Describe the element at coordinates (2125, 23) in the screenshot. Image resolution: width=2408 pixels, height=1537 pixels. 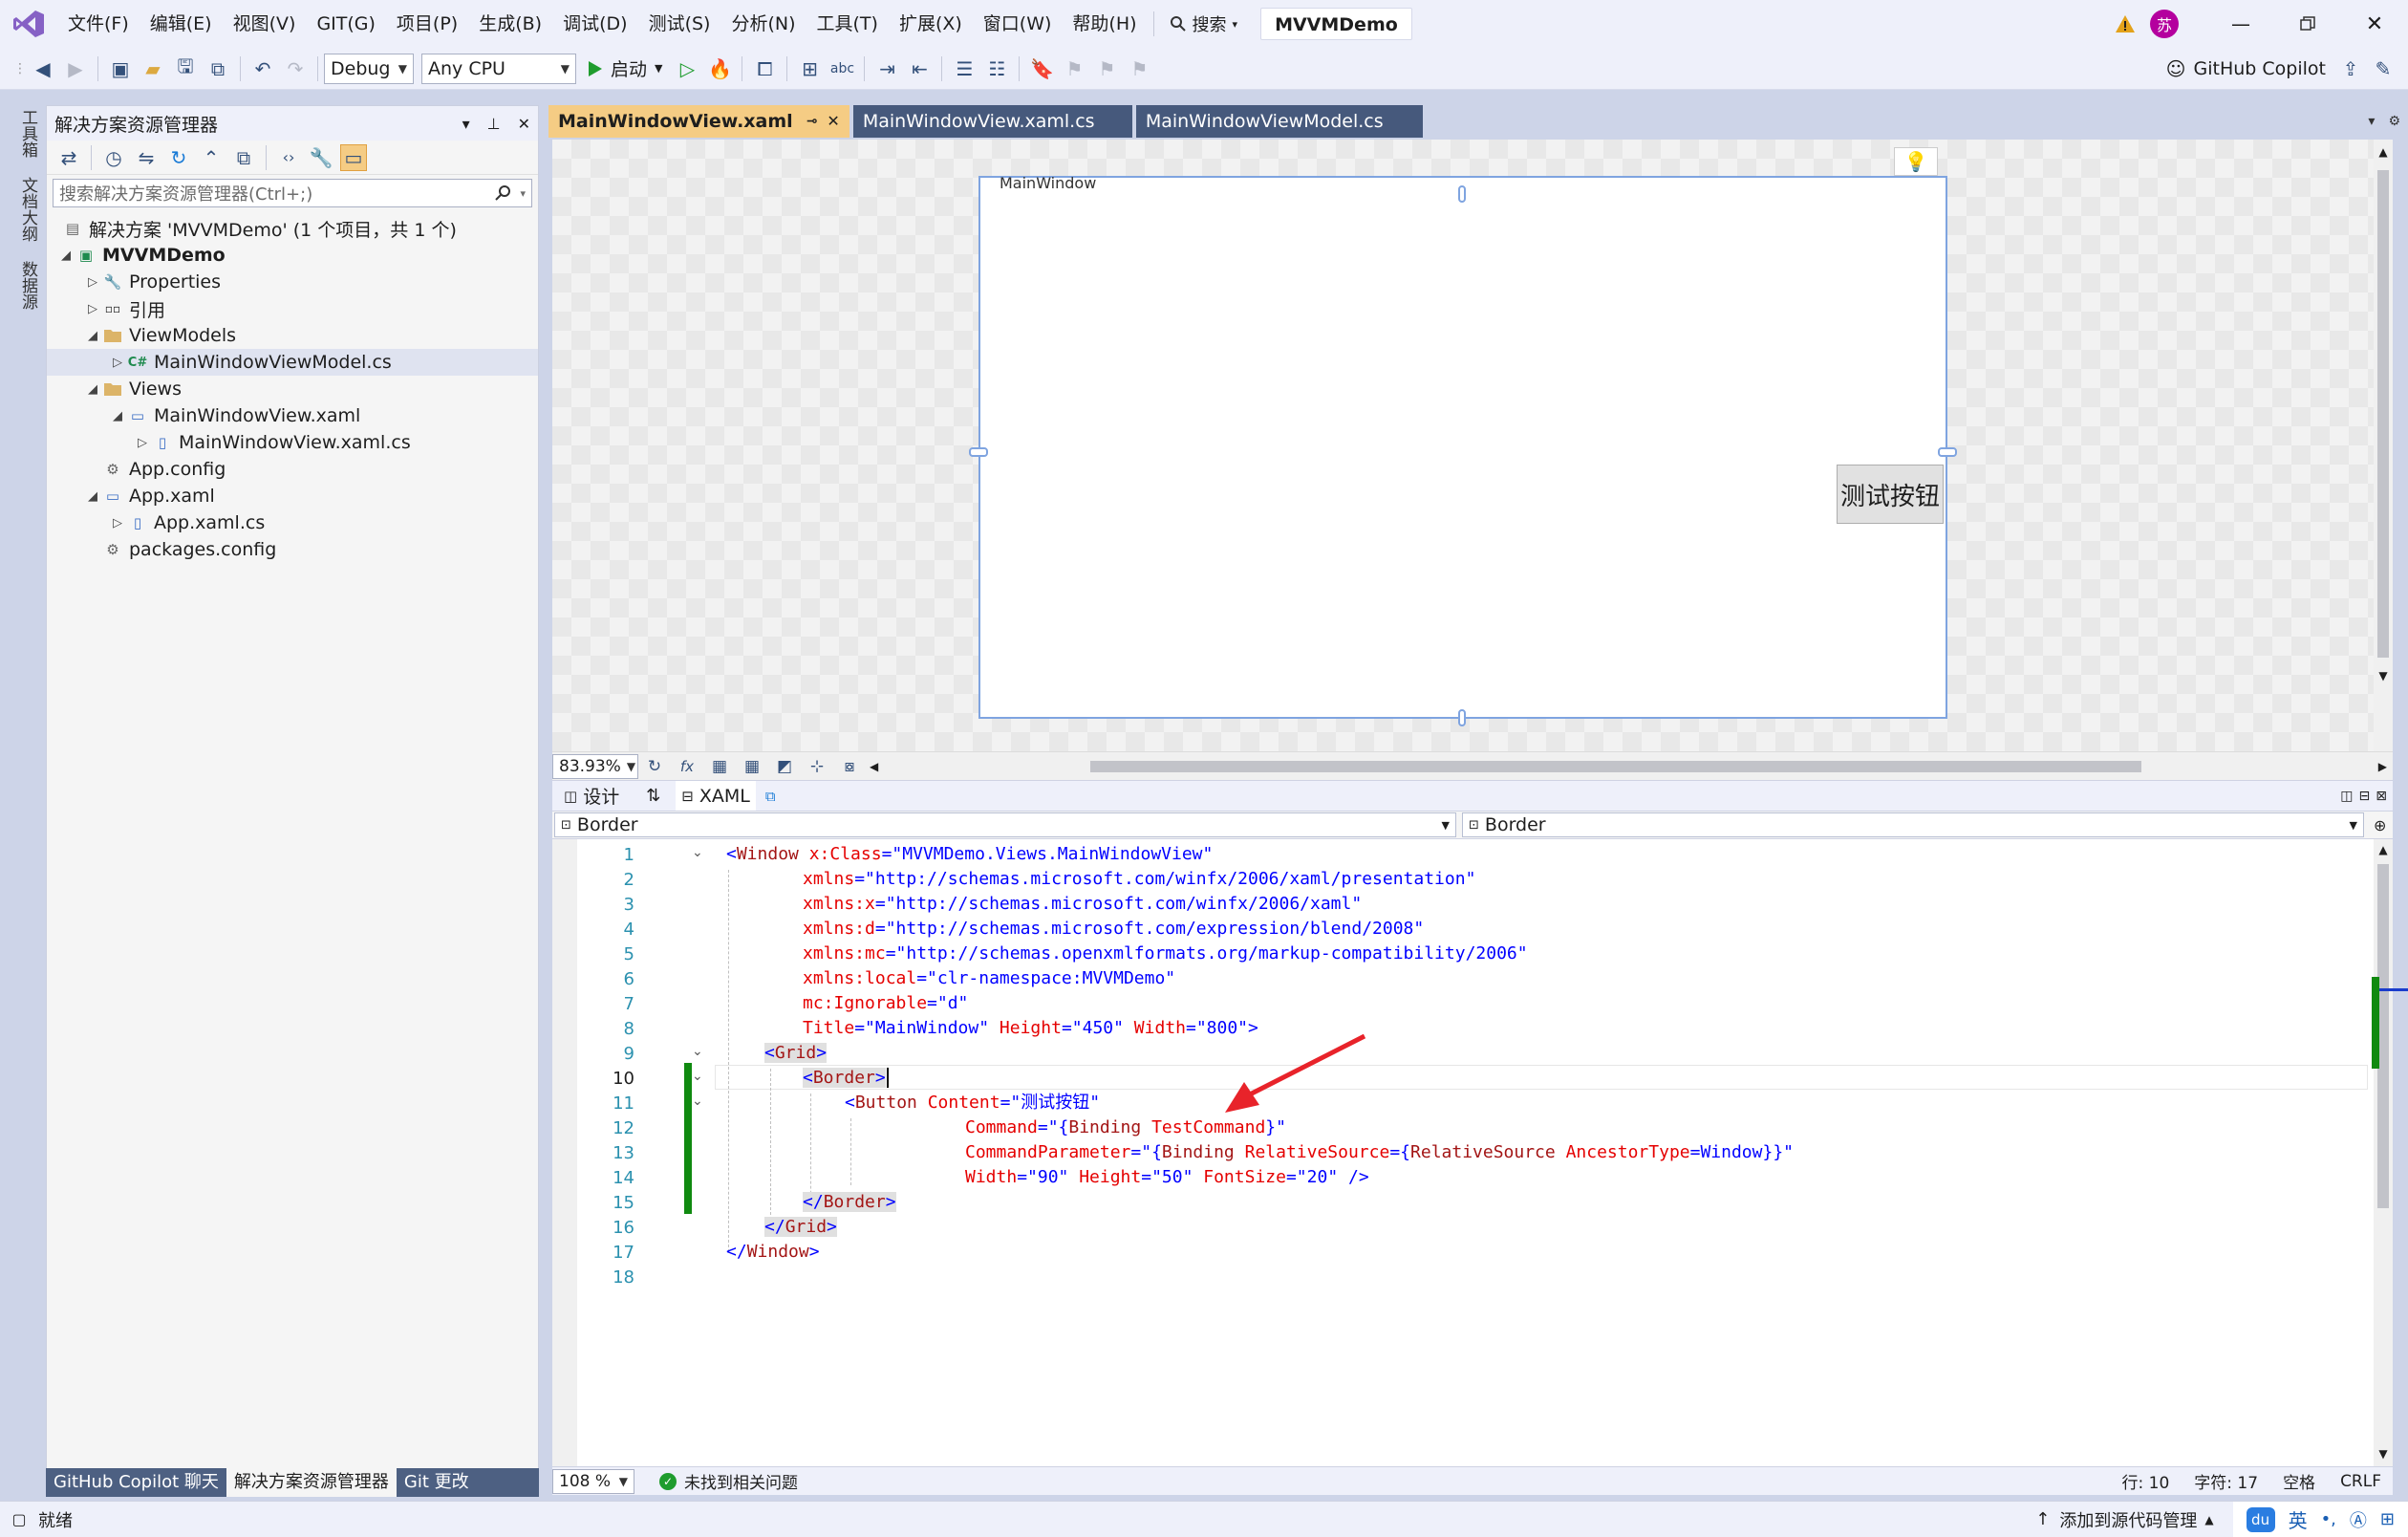
I see `warning-icon` at that location.